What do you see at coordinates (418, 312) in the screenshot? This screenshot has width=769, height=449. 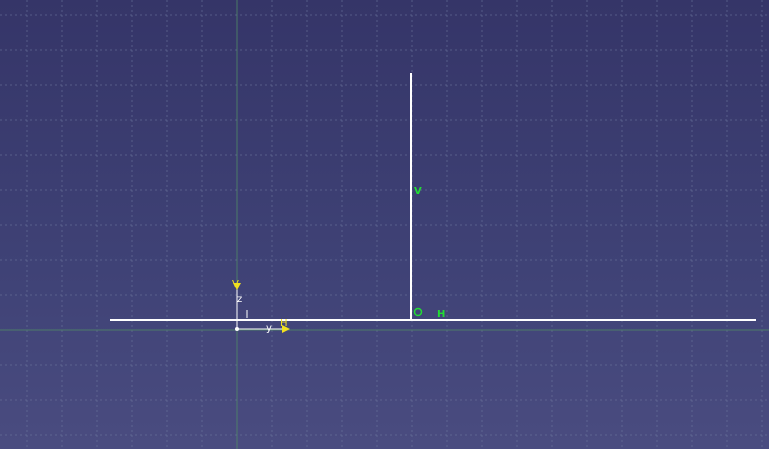 I see `coincidence-point-icon` at bounding box center [418, 312].